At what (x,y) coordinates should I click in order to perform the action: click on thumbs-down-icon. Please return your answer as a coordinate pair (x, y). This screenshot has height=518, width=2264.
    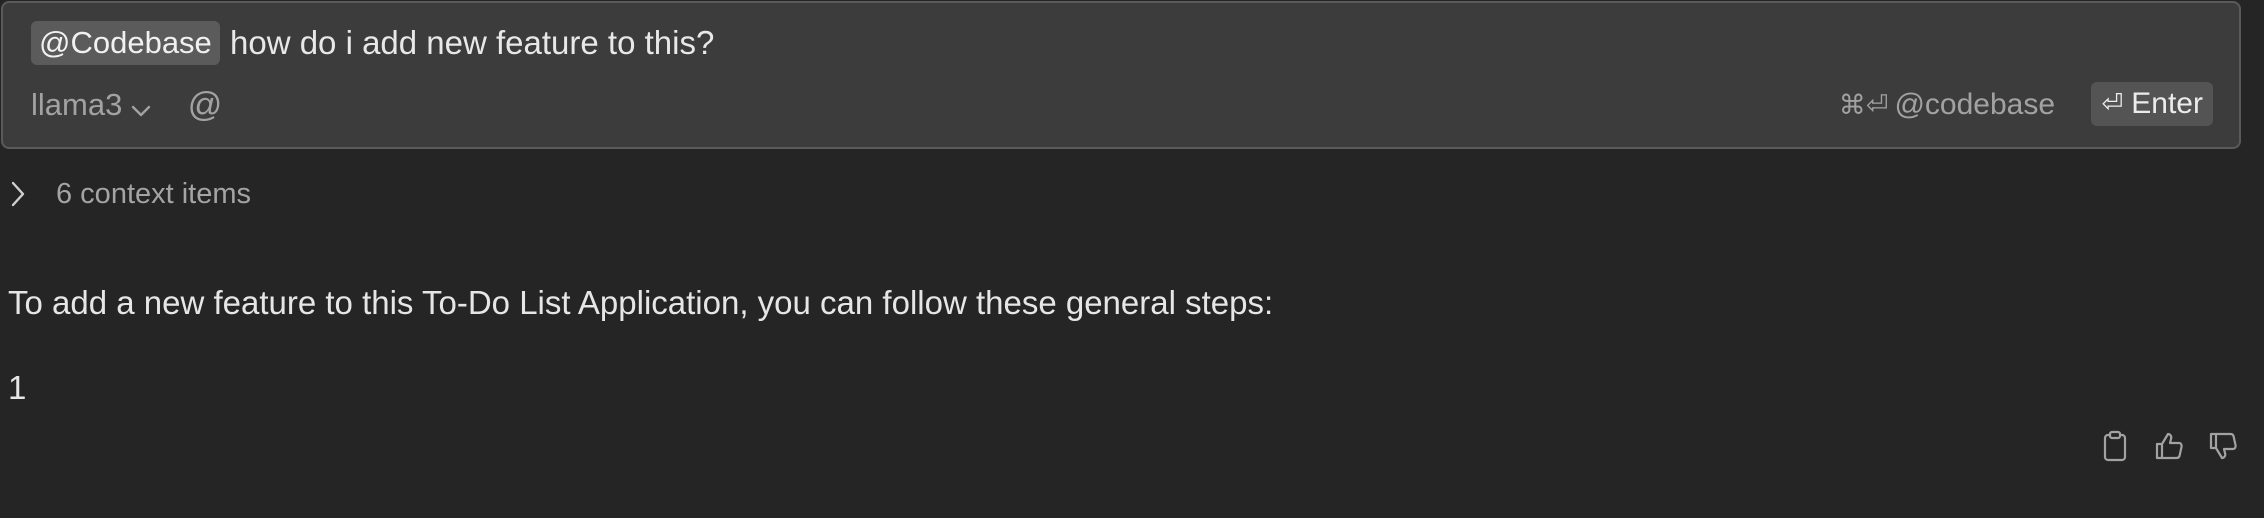
    Looking at the image, I should click on (2223, 446).